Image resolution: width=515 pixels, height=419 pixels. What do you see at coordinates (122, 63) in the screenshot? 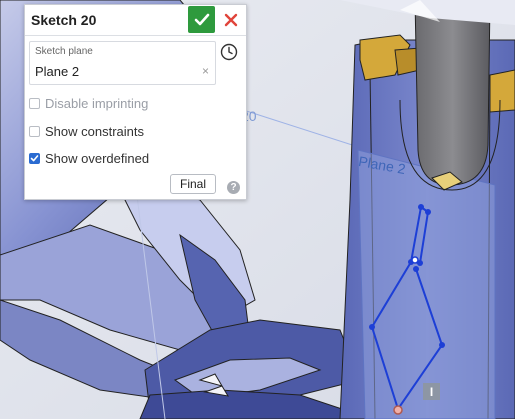
I see `sketch-plane-field: Sketch plane Plane 2 ×` at bounding box center [122, 63].